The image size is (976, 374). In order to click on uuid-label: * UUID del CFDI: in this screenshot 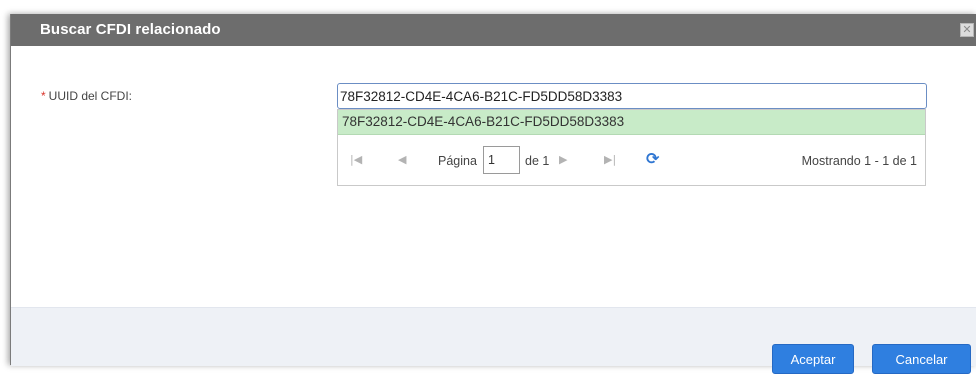, I will do `click(86, 96)`.